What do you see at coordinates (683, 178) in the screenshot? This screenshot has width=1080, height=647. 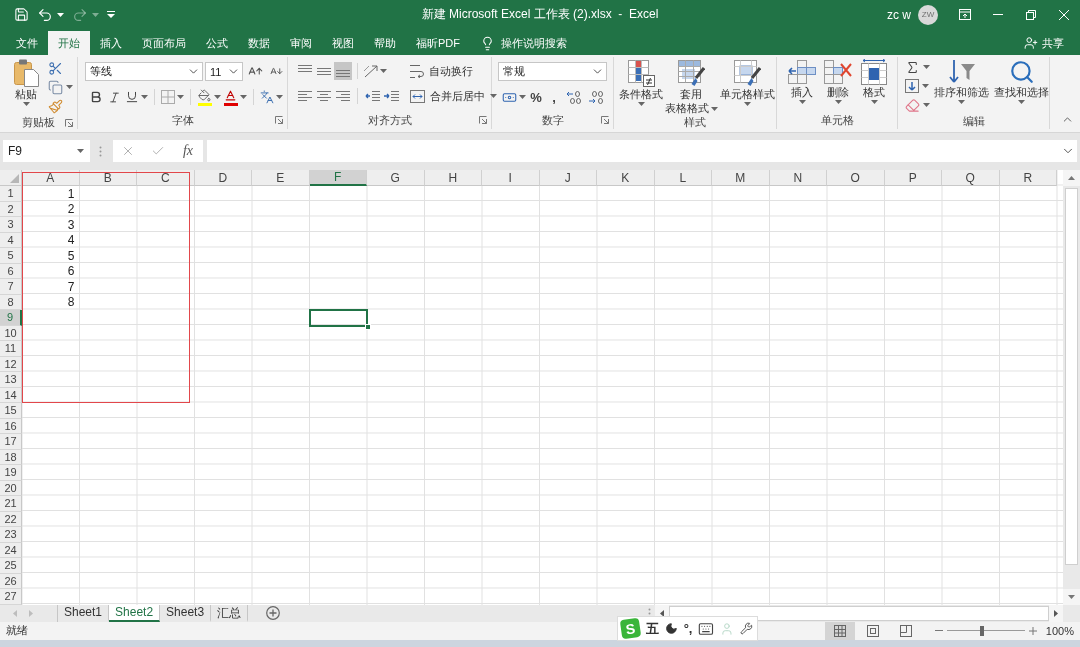 I see `column-header: L` at bounding box center [683, 178].